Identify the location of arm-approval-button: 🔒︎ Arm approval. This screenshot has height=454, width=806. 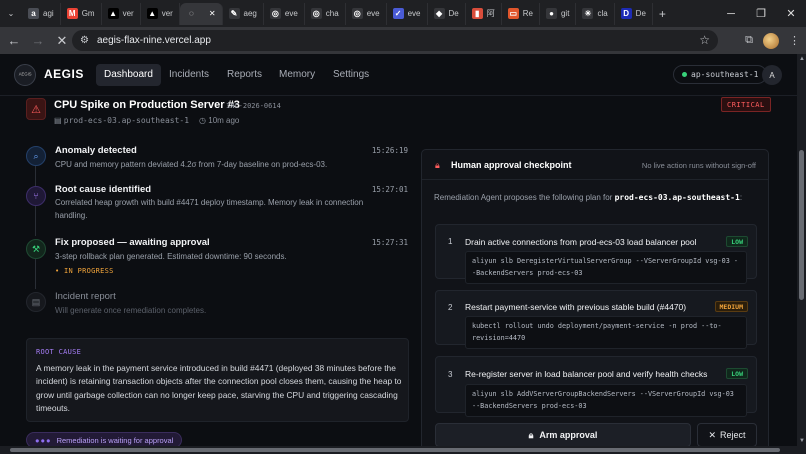
(563, 434).